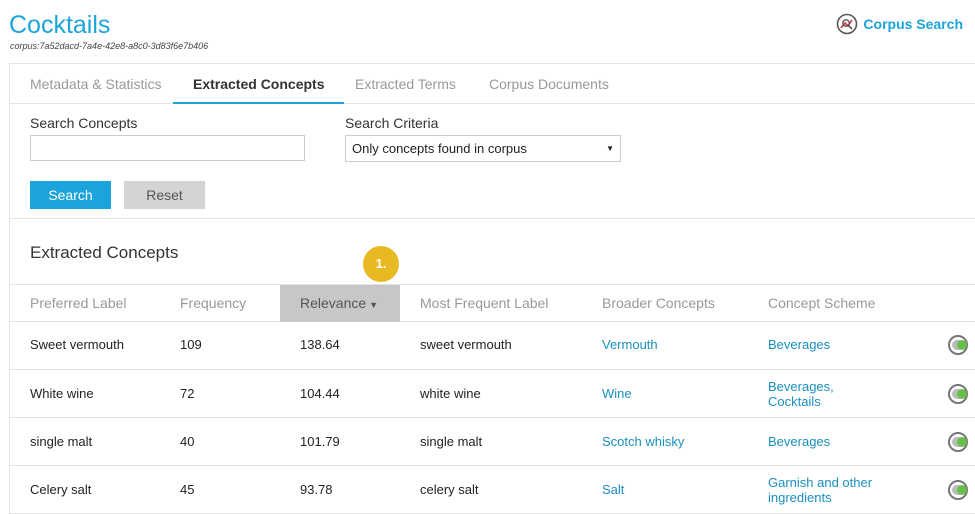 The height and width of the screenshot is (514, 975). What do you see at coordinates (62, 393) in the screenshot?
I see `cell-preferred-label: White wine` at bounding box center [62, 393].